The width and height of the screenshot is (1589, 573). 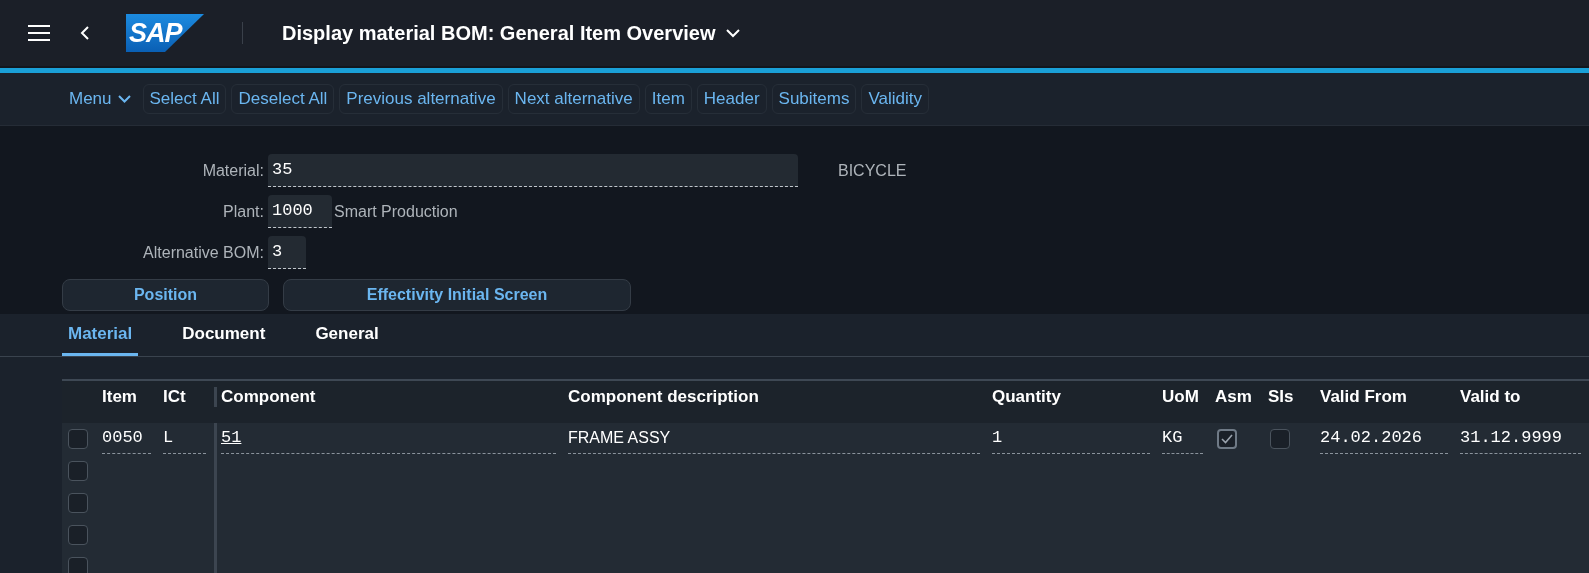 What do you see at coordinates (814, 99) in the screenshot?
I see `toolbar-button: Subitems` at bounding box center [814, 99].